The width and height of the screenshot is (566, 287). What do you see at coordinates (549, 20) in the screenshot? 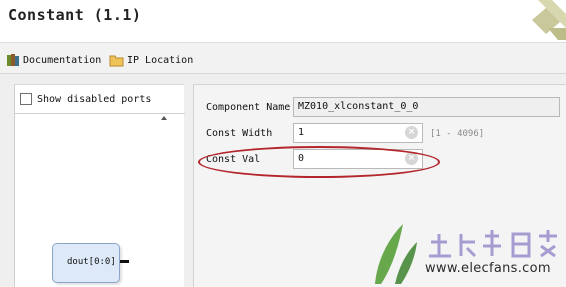
I see `xilinx-logo` at bounding box center [549, 20].